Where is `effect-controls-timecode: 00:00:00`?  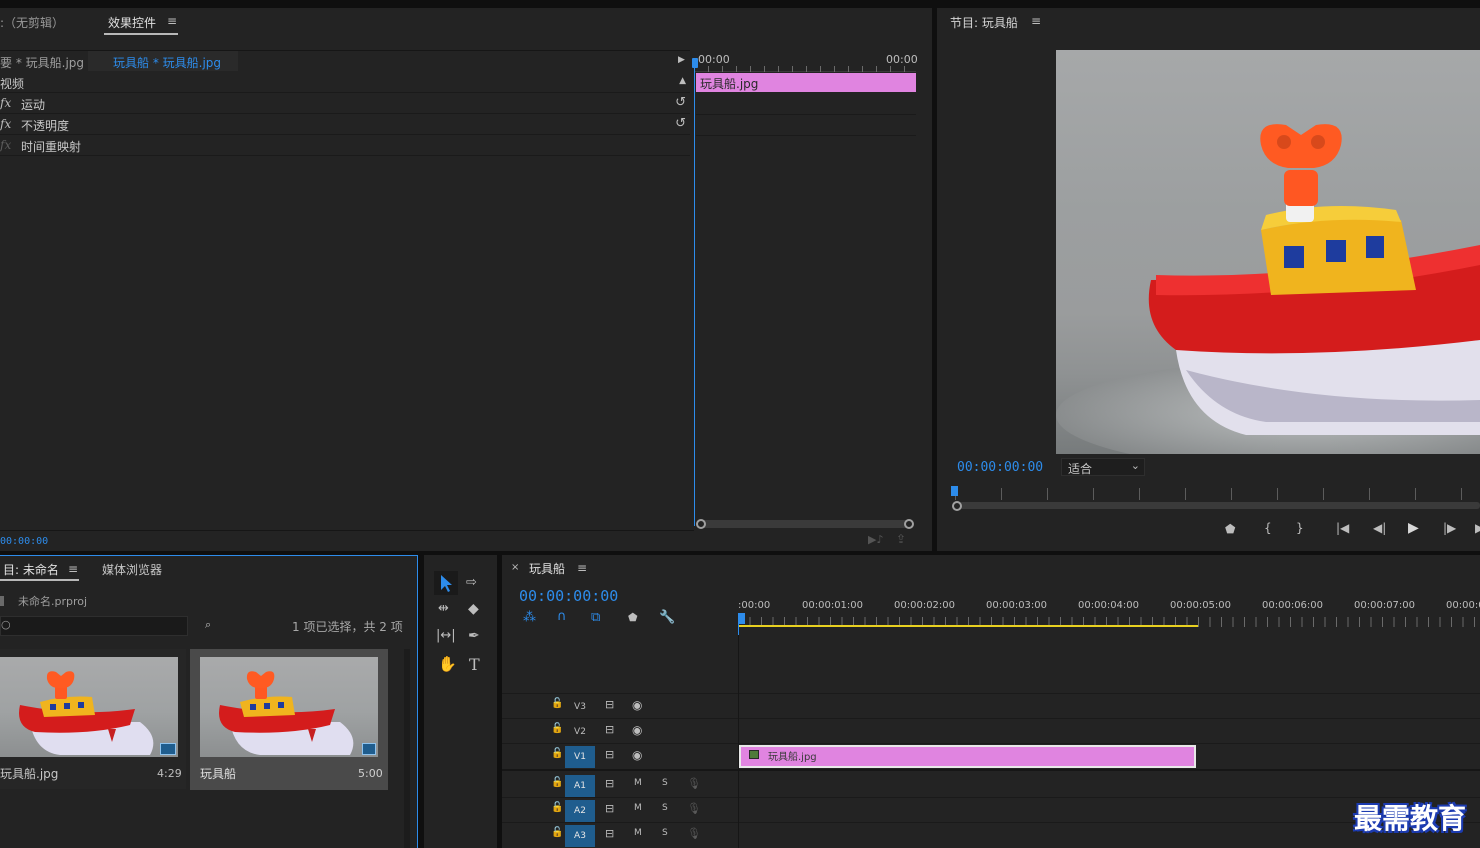 effect-controls-timecode: 00:00:00 is located at coordinates (24, 541).